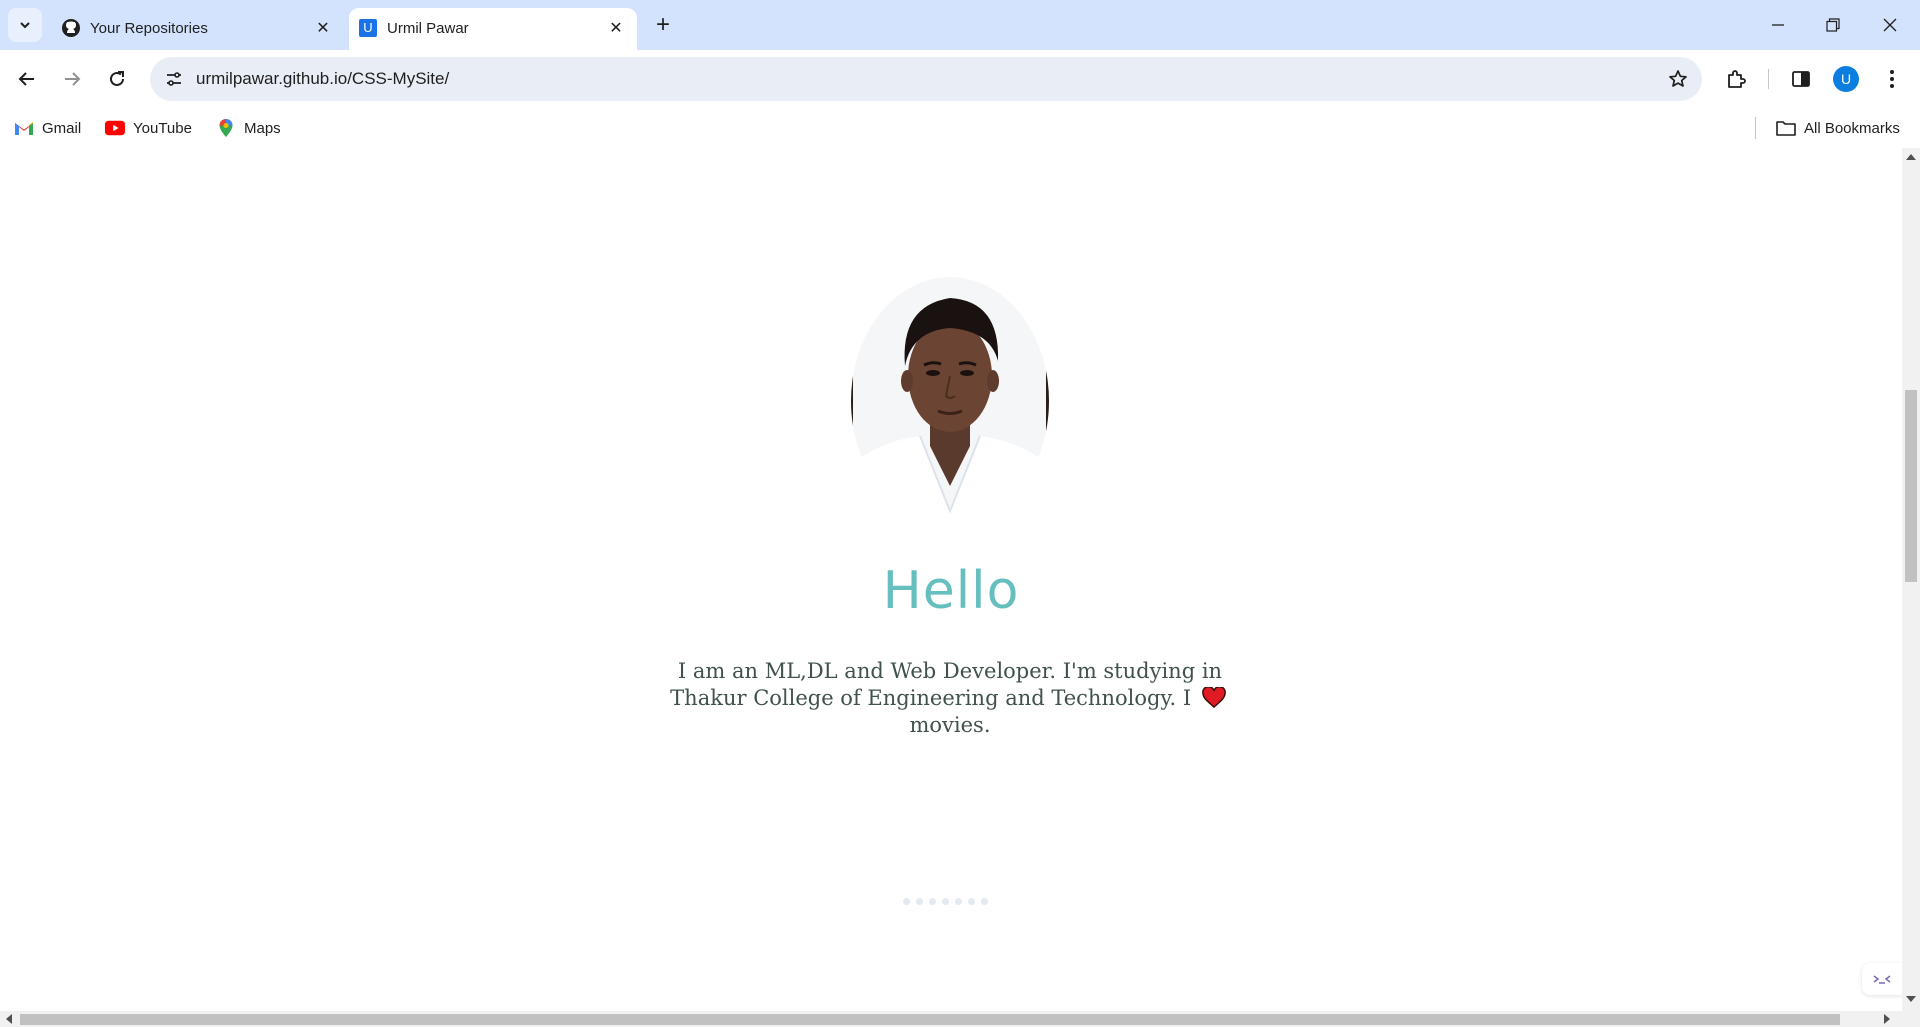  I want to click on site-favicon-u: U, so click(368, 28).